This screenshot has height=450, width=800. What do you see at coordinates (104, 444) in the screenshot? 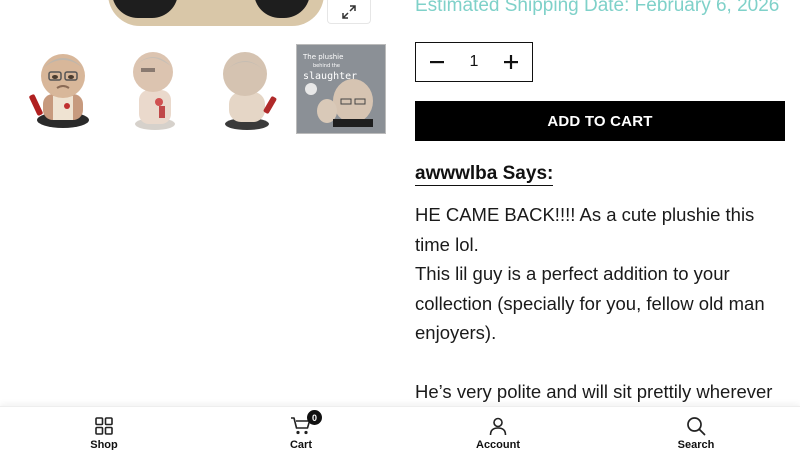
I see `nav-shop-label: Shop` at bounding box center [104, 444].